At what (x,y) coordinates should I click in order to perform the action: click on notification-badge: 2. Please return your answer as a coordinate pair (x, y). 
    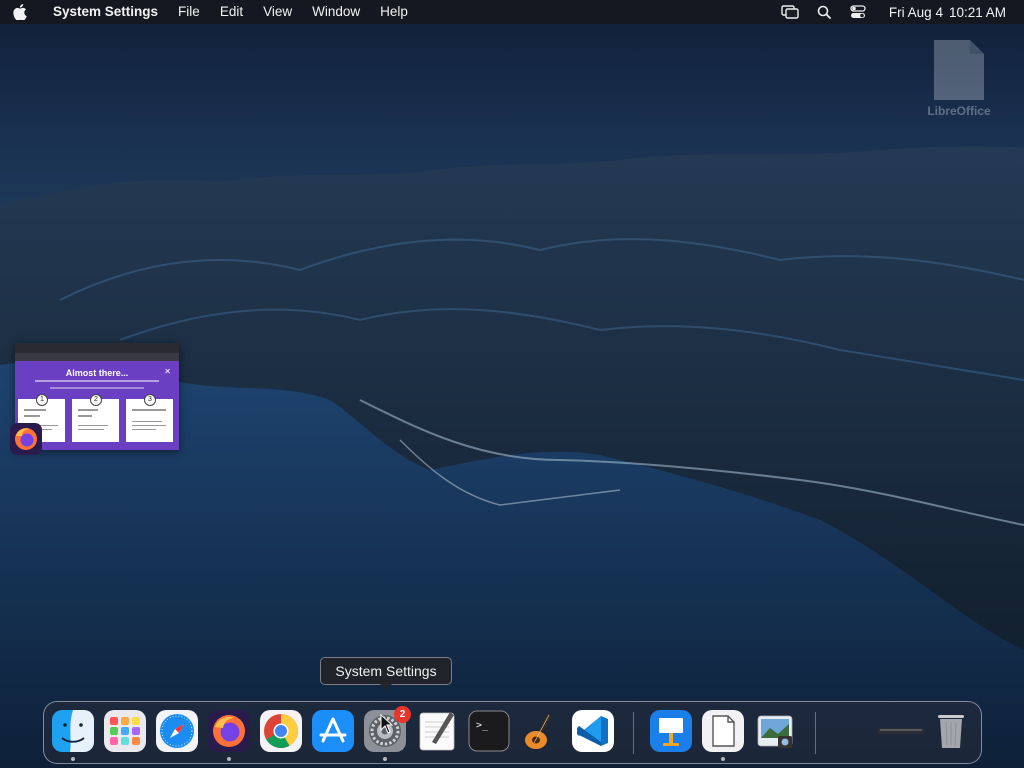
    Looking at the image, I should click on (402, 714).